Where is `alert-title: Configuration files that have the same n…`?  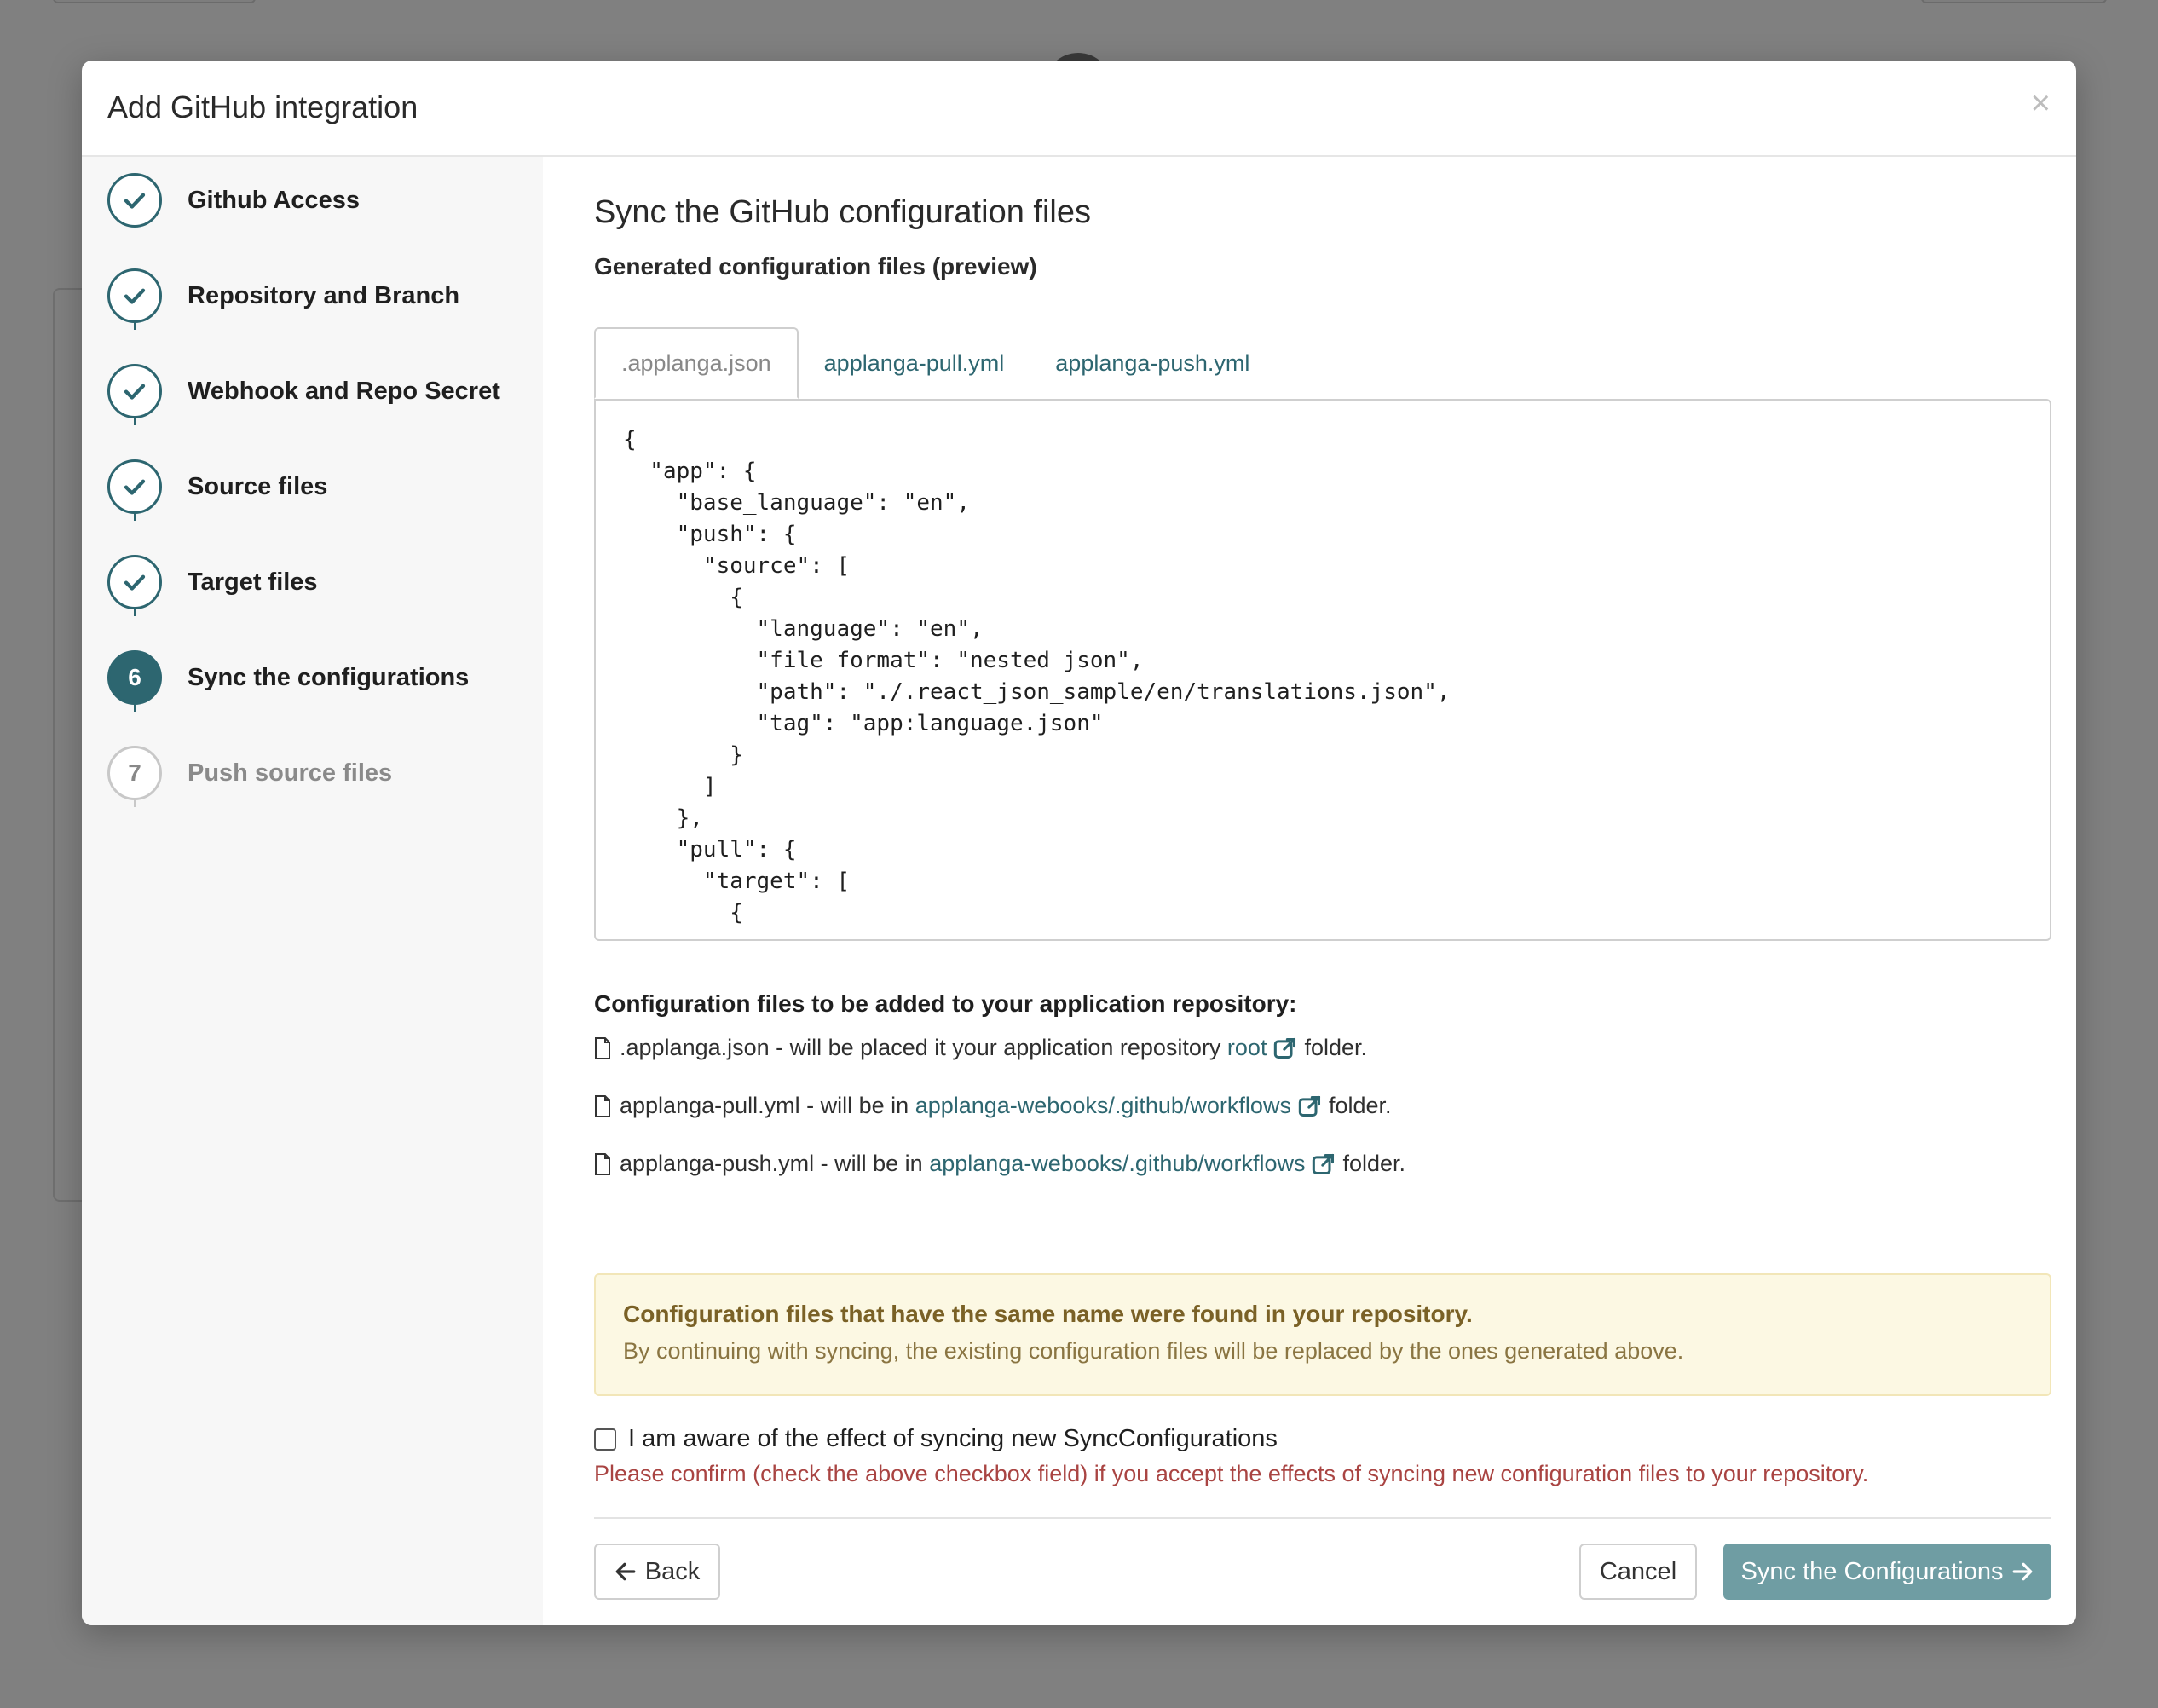
alert-title: Configuration files that have the same n… is located at coordinates (1048, 1314).